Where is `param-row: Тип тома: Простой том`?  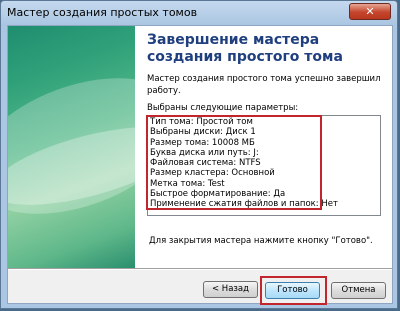
param-row: Тип тома: Простой том is located at coordinates (201, 122).